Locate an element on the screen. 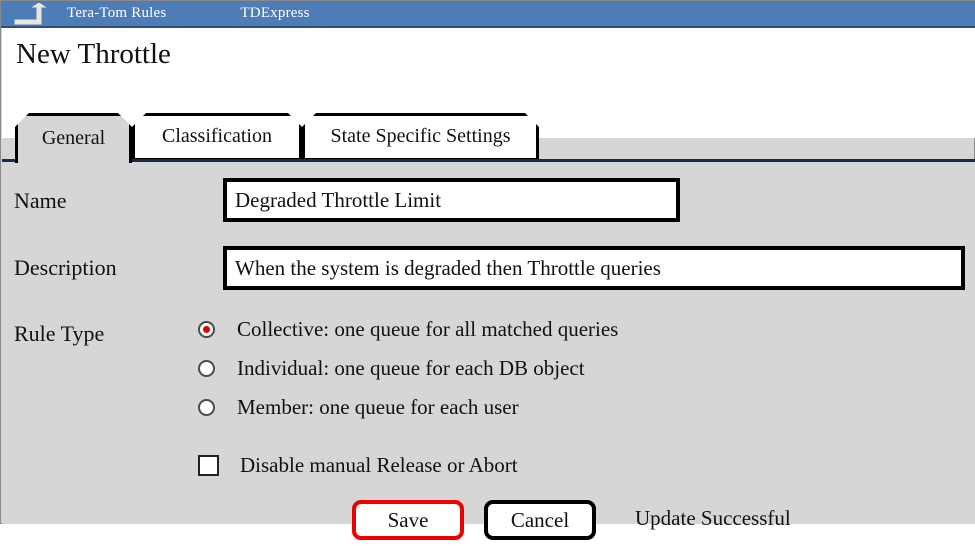 This screenshot has height=546, width=975. radio-option-individual: Individual: one queue for each DB object is located at coordinates (391, 368).